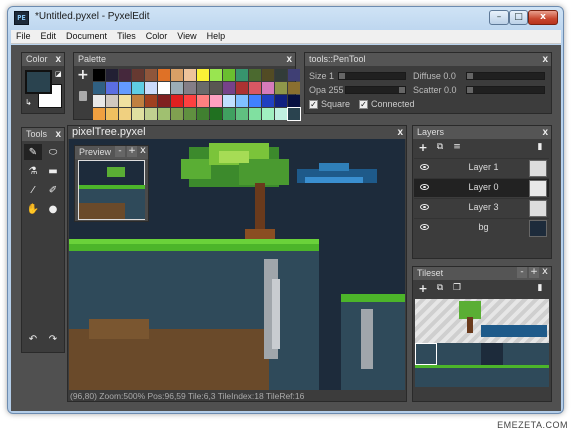 This screenshot has width=575, height=432. I want to click on diffuse-slider, so click(505, 76).